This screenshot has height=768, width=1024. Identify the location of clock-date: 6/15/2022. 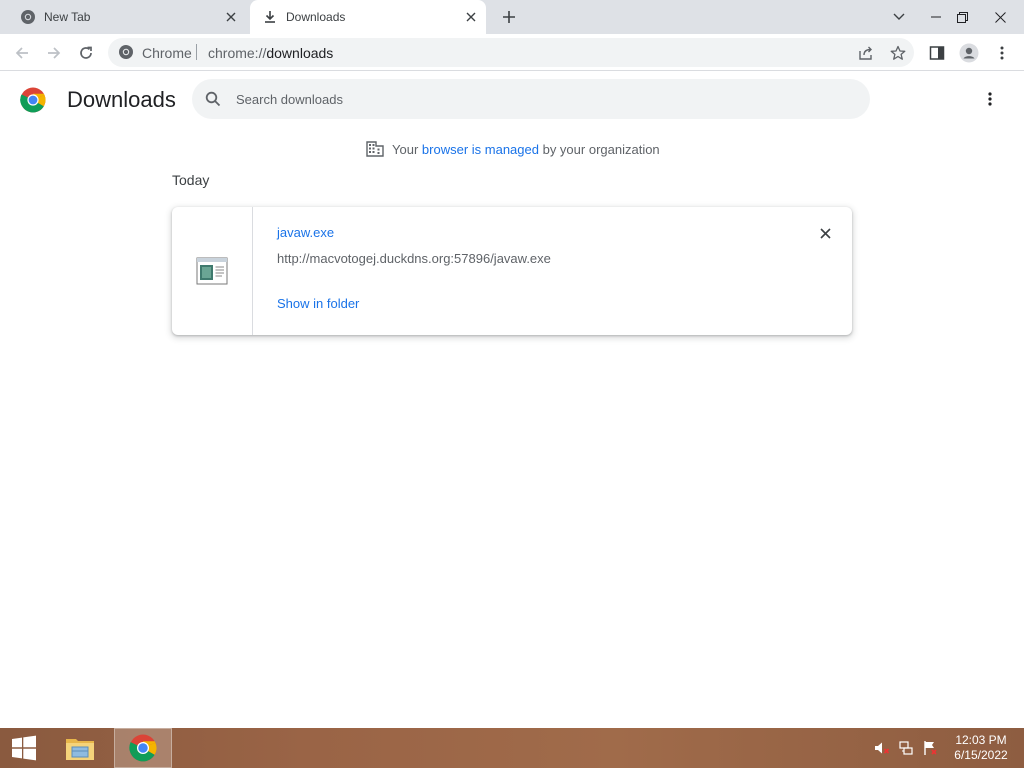
(981, 755).